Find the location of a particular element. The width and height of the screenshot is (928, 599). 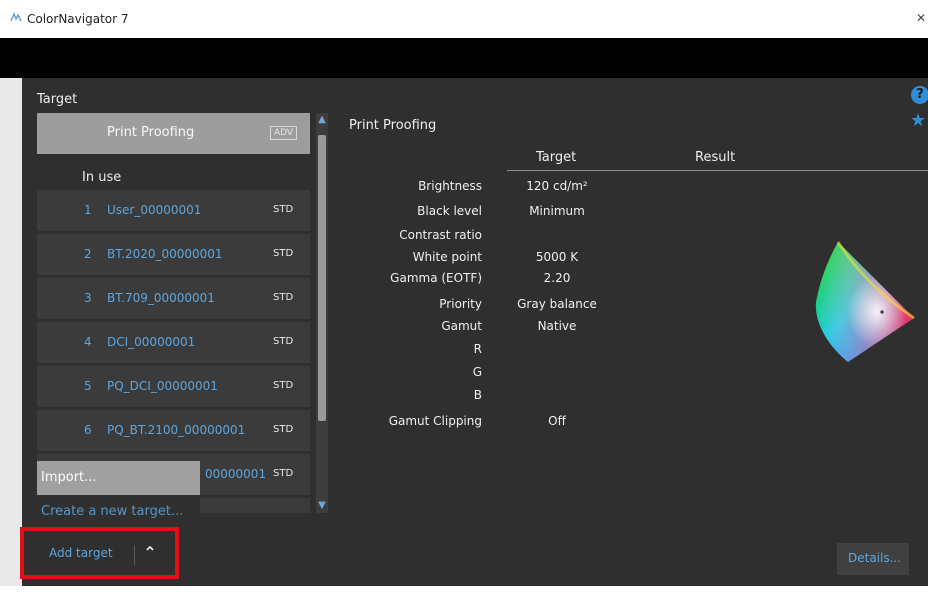

adv-badge: ADV is located at coordinates (284, 133).